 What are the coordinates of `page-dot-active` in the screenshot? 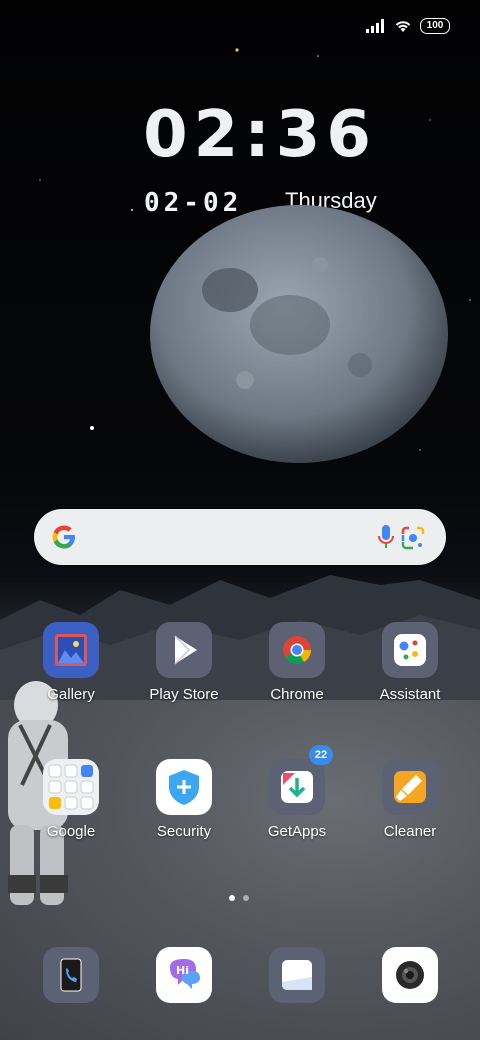 It's located at (232, 898).